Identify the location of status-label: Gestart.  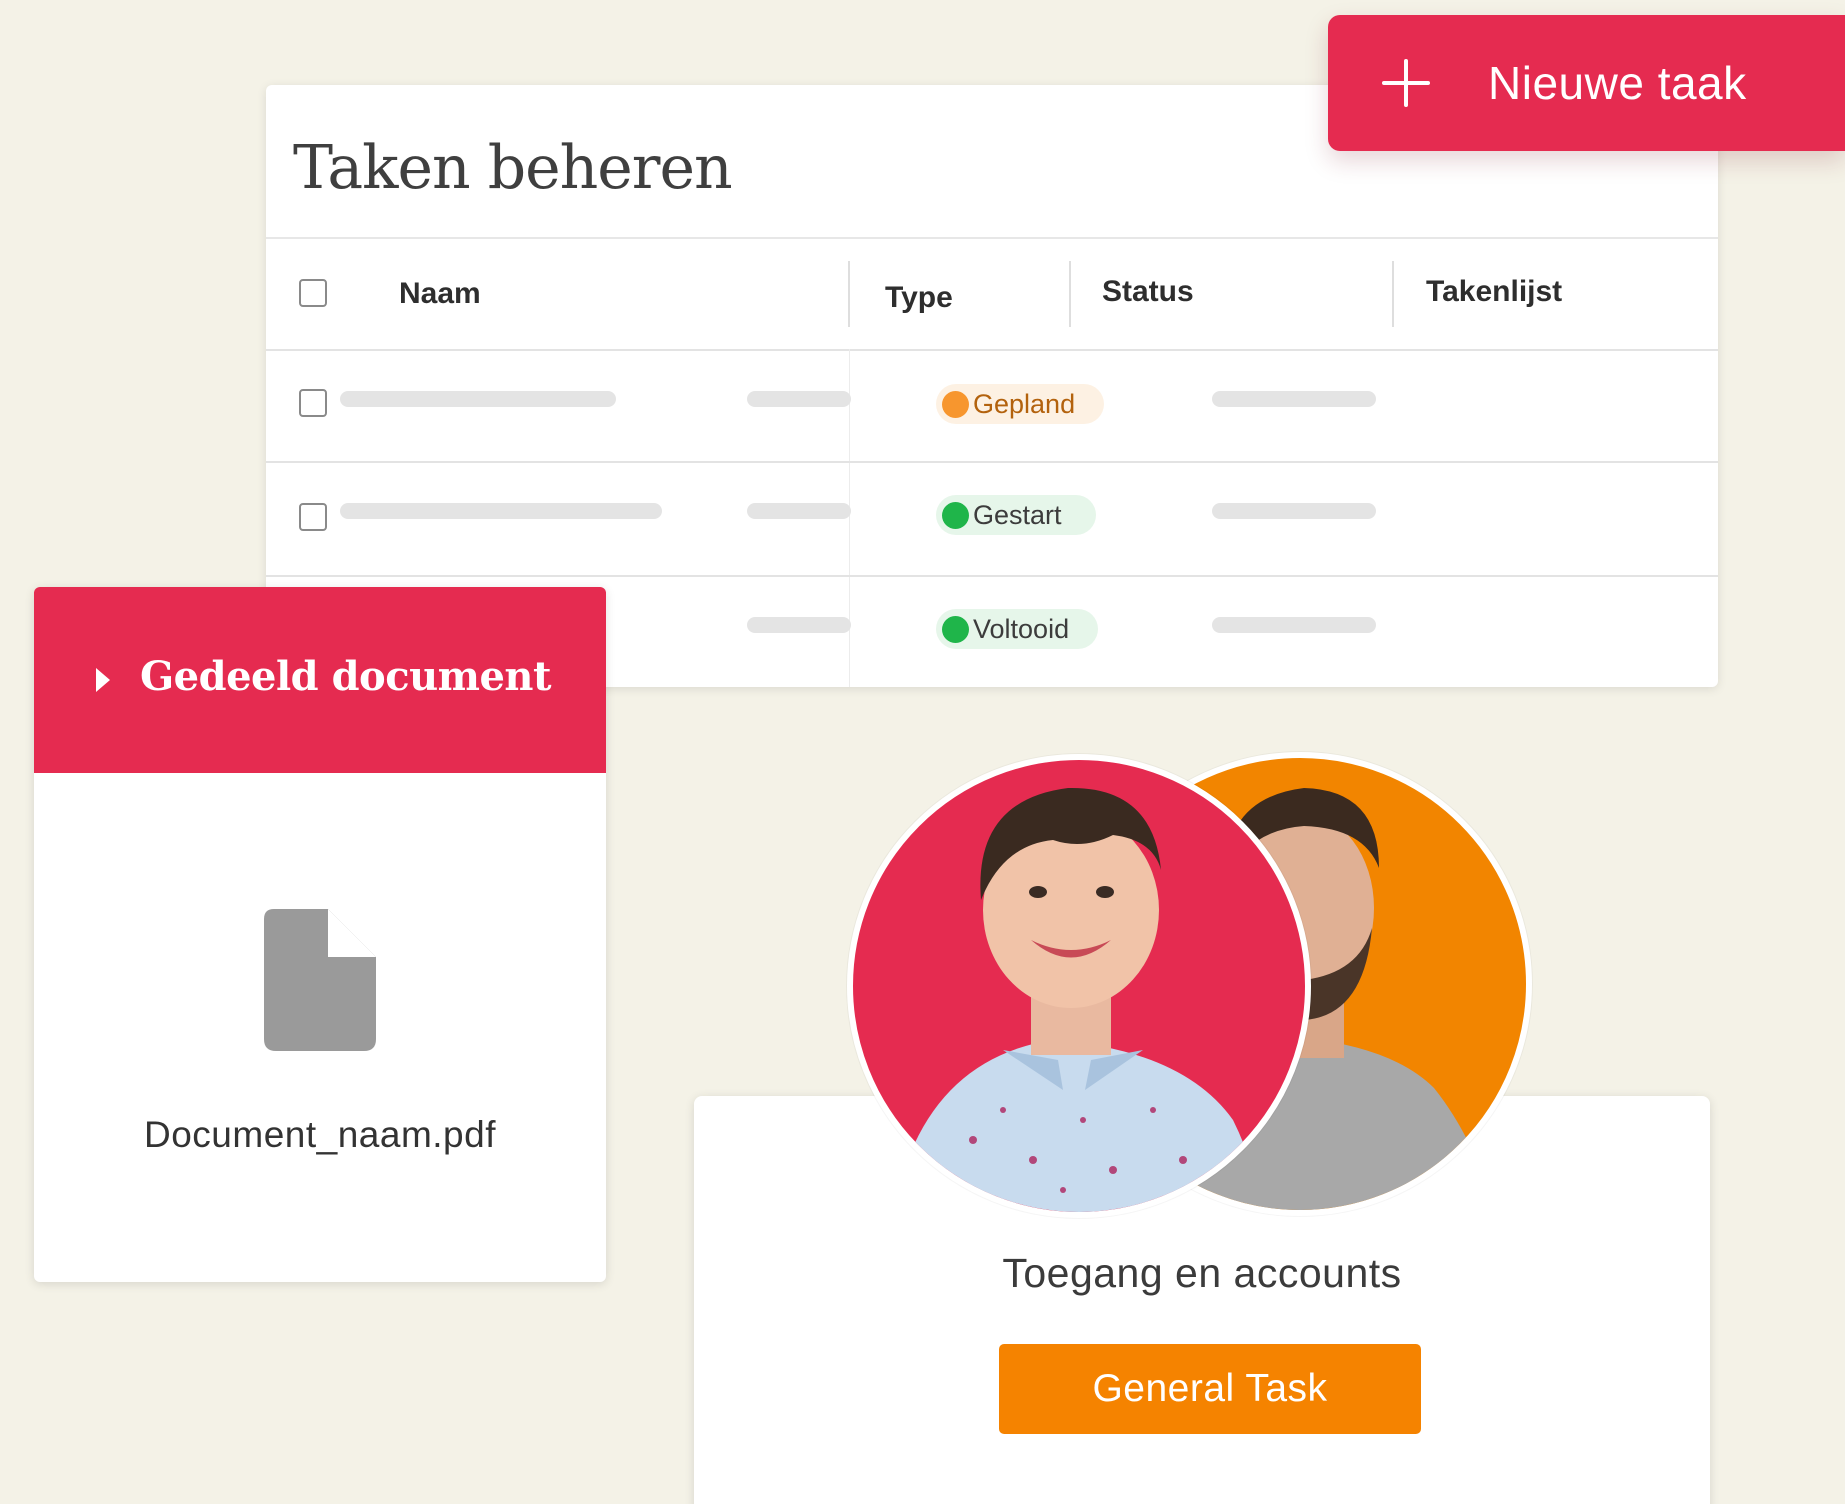
(1017, 514).